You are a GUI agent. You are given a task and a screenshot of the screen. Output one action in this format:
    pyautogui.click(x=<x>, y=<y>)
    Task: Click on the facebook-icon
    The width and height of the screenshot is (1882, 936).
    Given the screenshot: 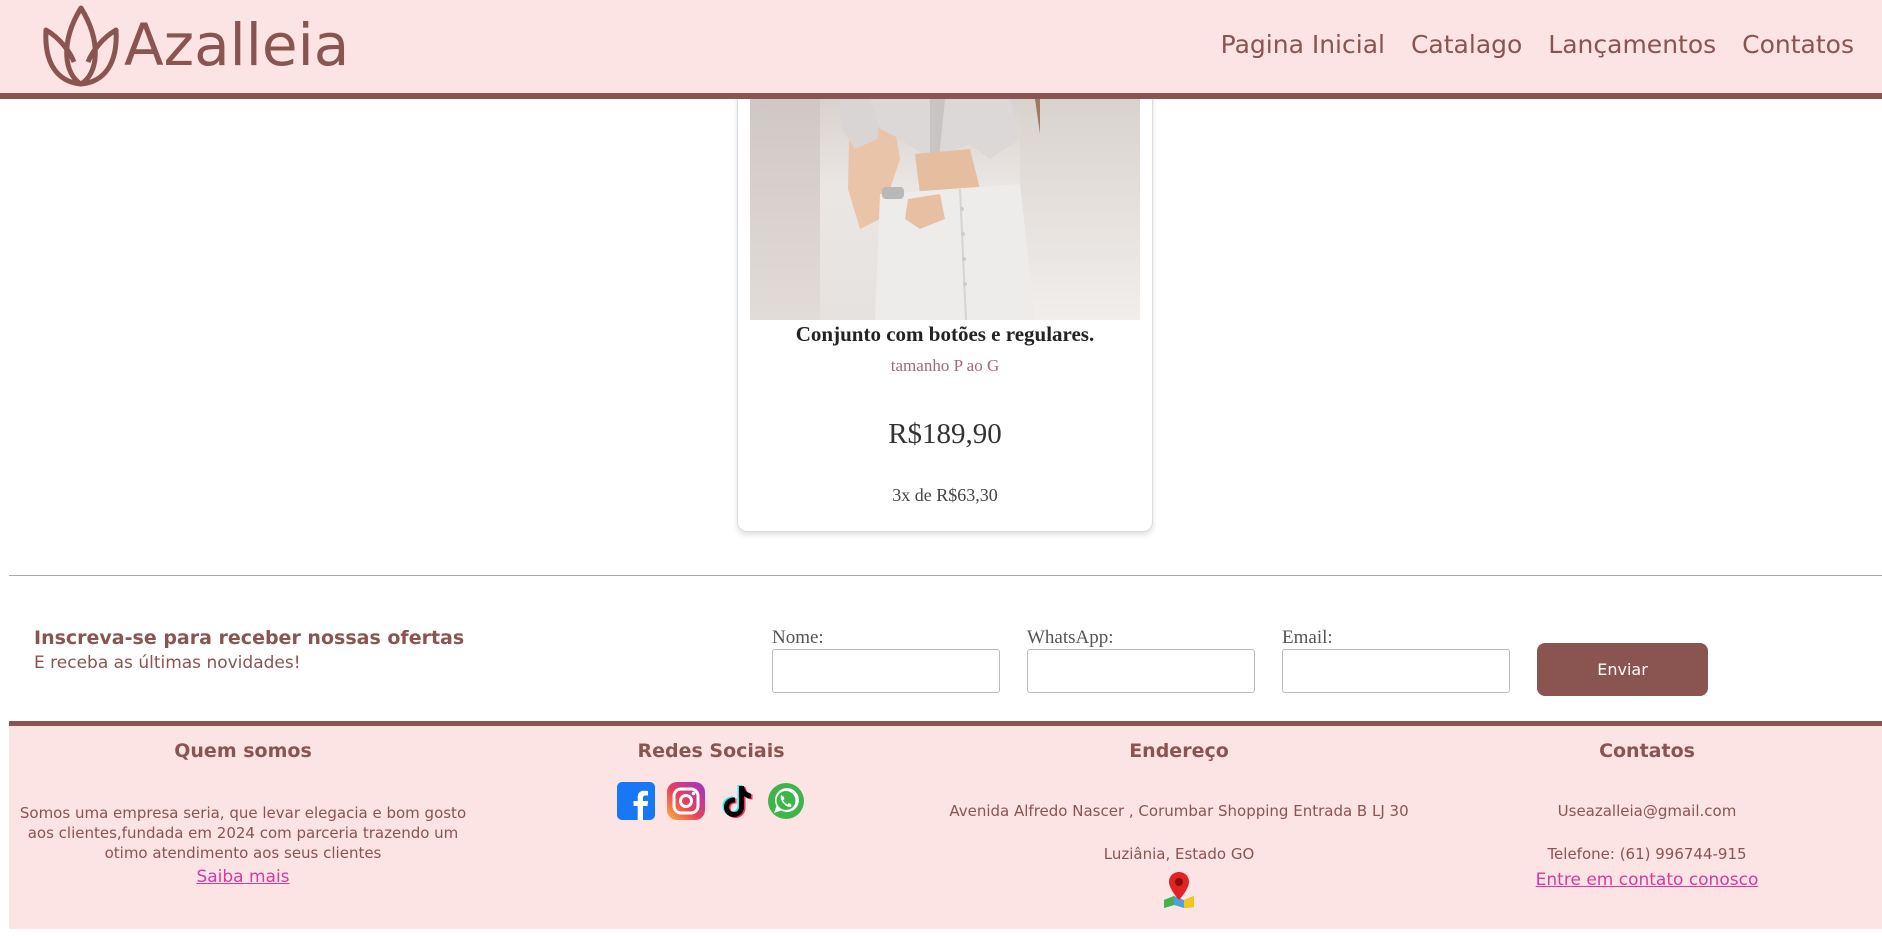 What is the action you would take?
    pyautogui.click(x=636, y=801)
    